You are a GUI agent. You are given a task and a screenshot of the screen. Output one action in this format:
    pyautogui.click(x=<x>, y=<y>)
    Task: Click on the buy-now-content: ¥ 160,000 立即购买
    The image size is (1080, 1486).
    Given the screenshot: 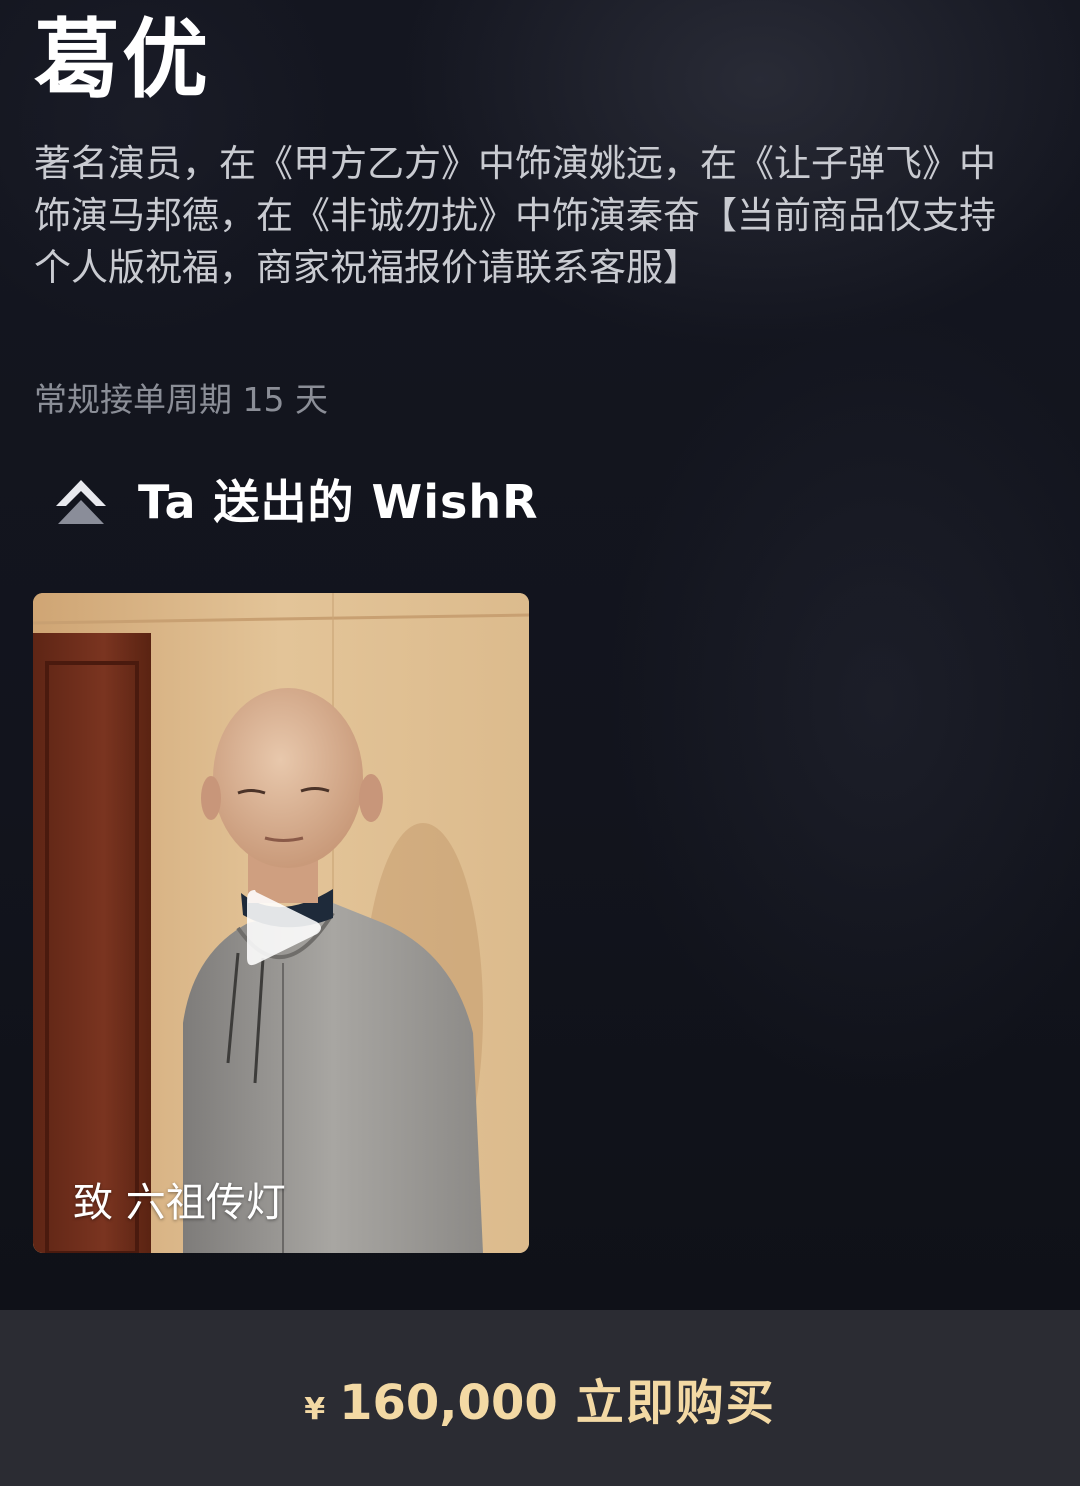 What is the action you would take?
    pyautogui.click(x=540, y=1398)
    